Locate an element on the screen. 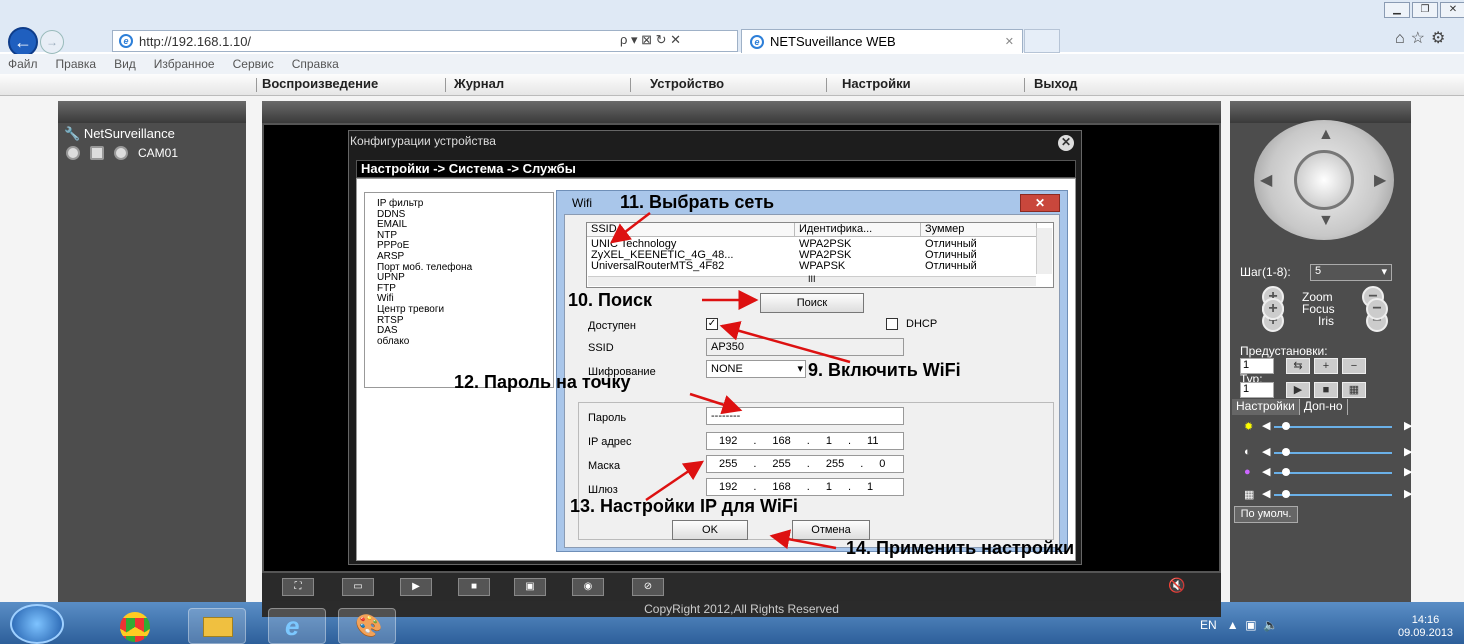 The width and height of the screenshot is (1464, 644). language-indicator: EN is located at coordinates (1208, 625).